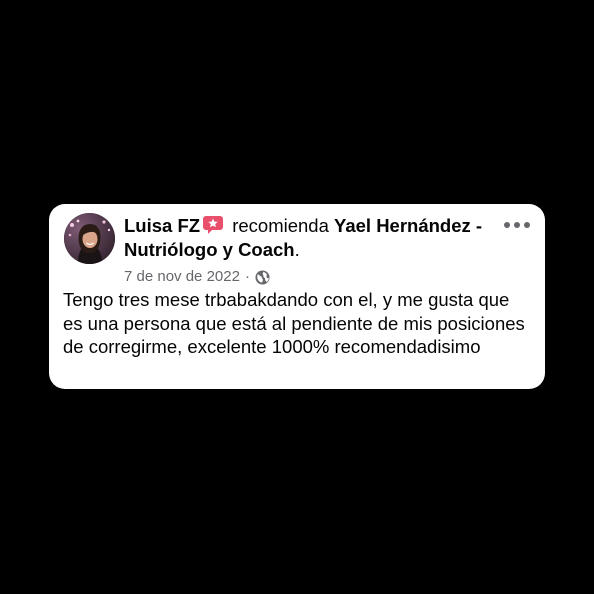 The height and width of the screenshot is (594, 594). What do you see at coordinates (182, 277) in the screenshot?
I see `post-date: 7 de nov de 2022` at bounding box center [182, 277].